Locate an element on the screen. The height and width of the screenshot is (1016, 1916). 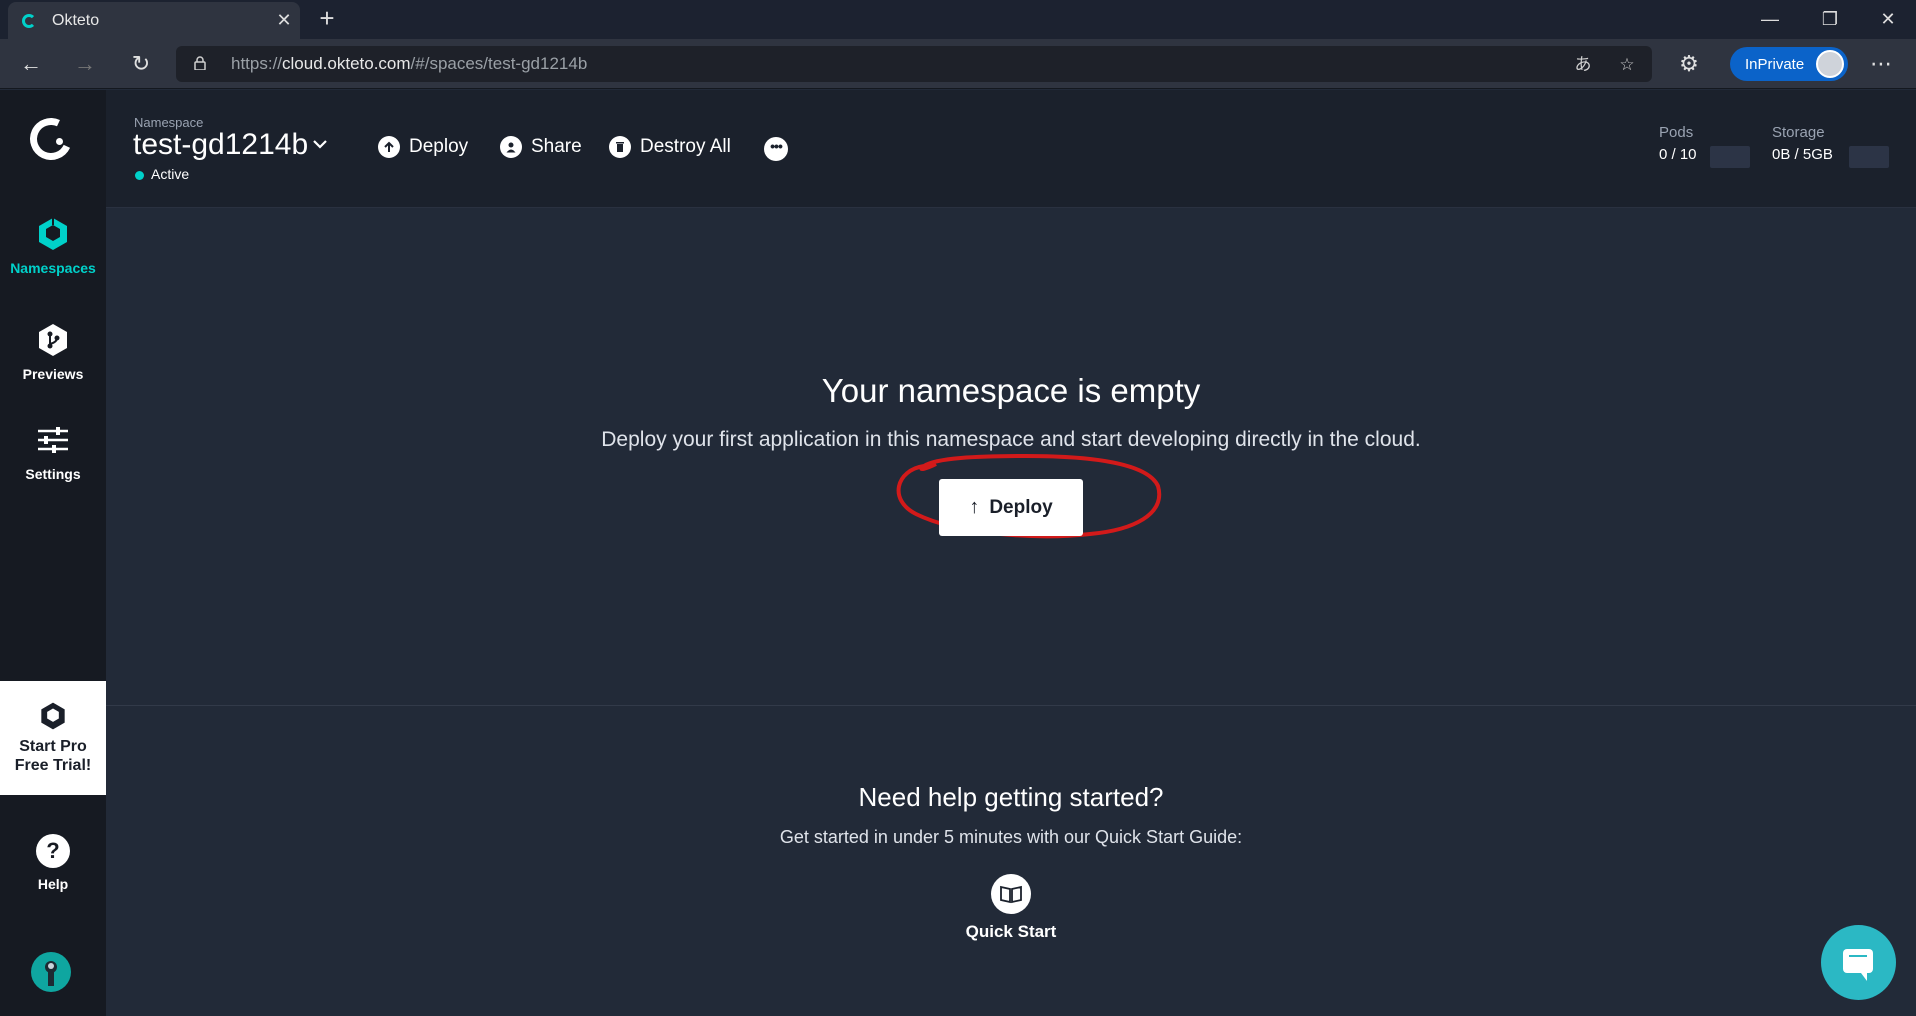
pods-value: 0 / 10 is located at coordinates (1678, 154).